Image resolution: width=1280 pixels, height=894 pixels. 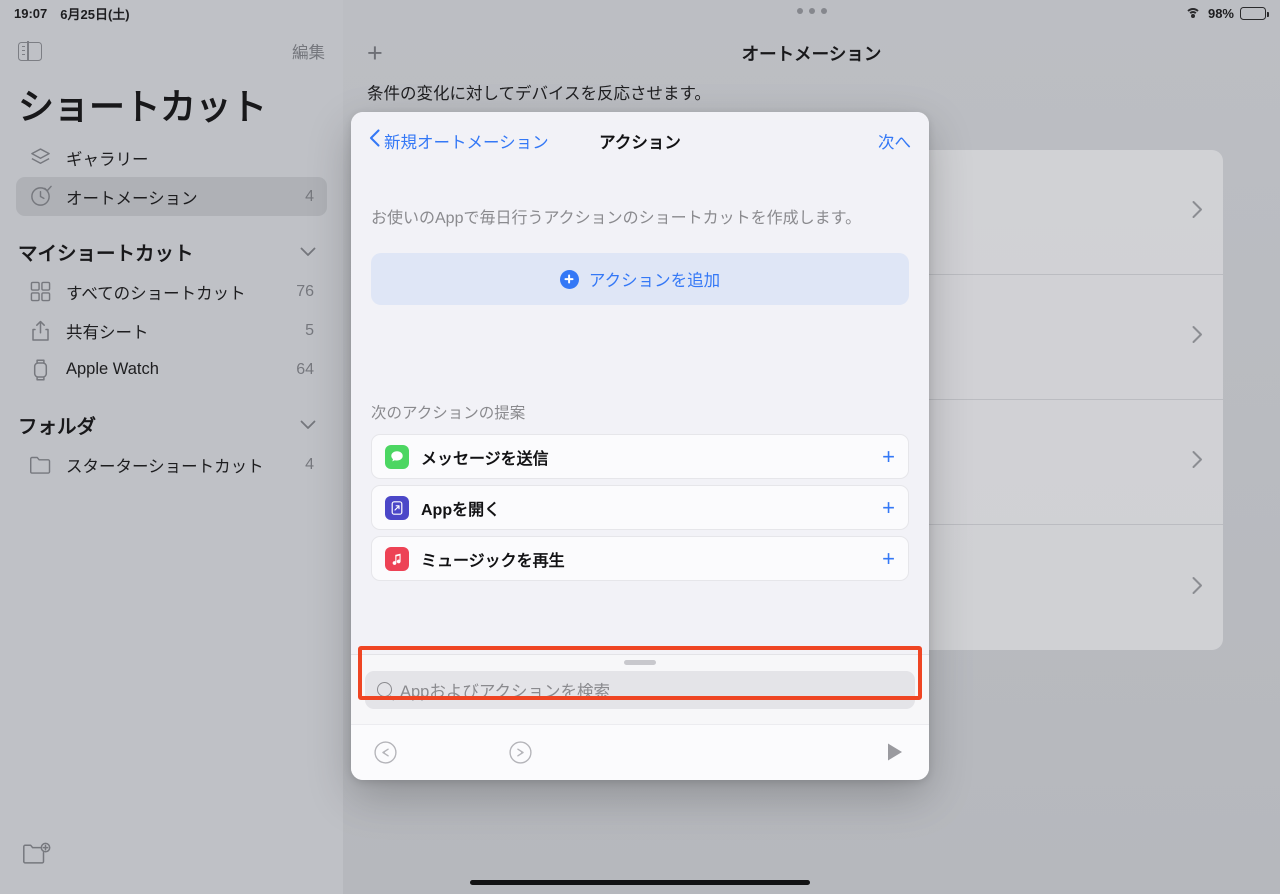 I want to click on main-toolbar: + オートメーション, so click(x=811, y=53).